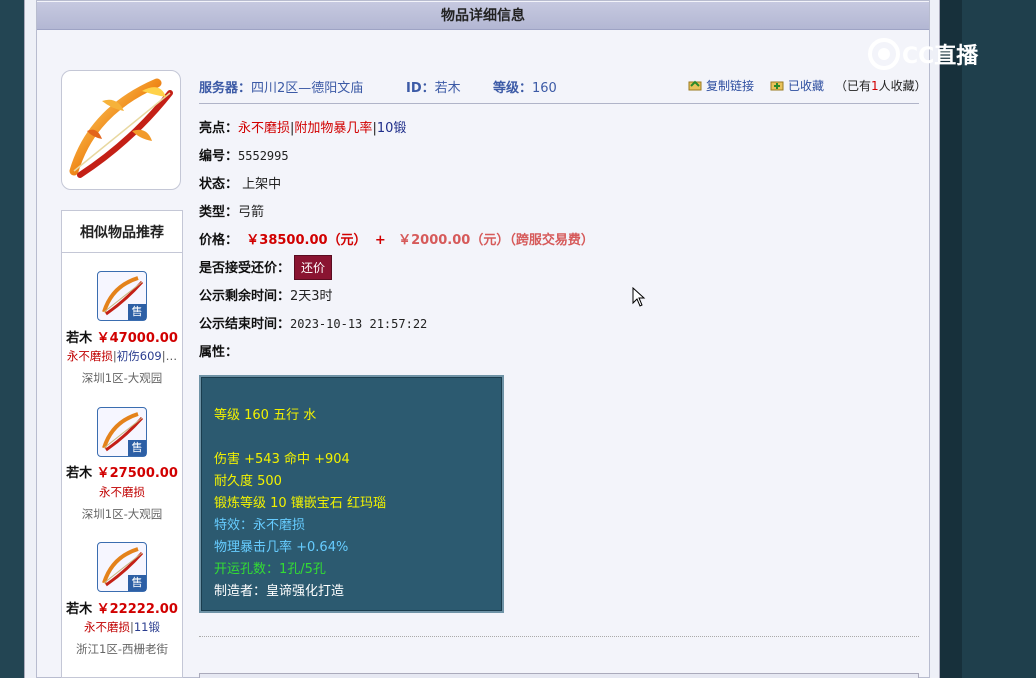 This screenshot has width=1036, height=678. I want to click on type-label: 类型：, so click(219, 212).